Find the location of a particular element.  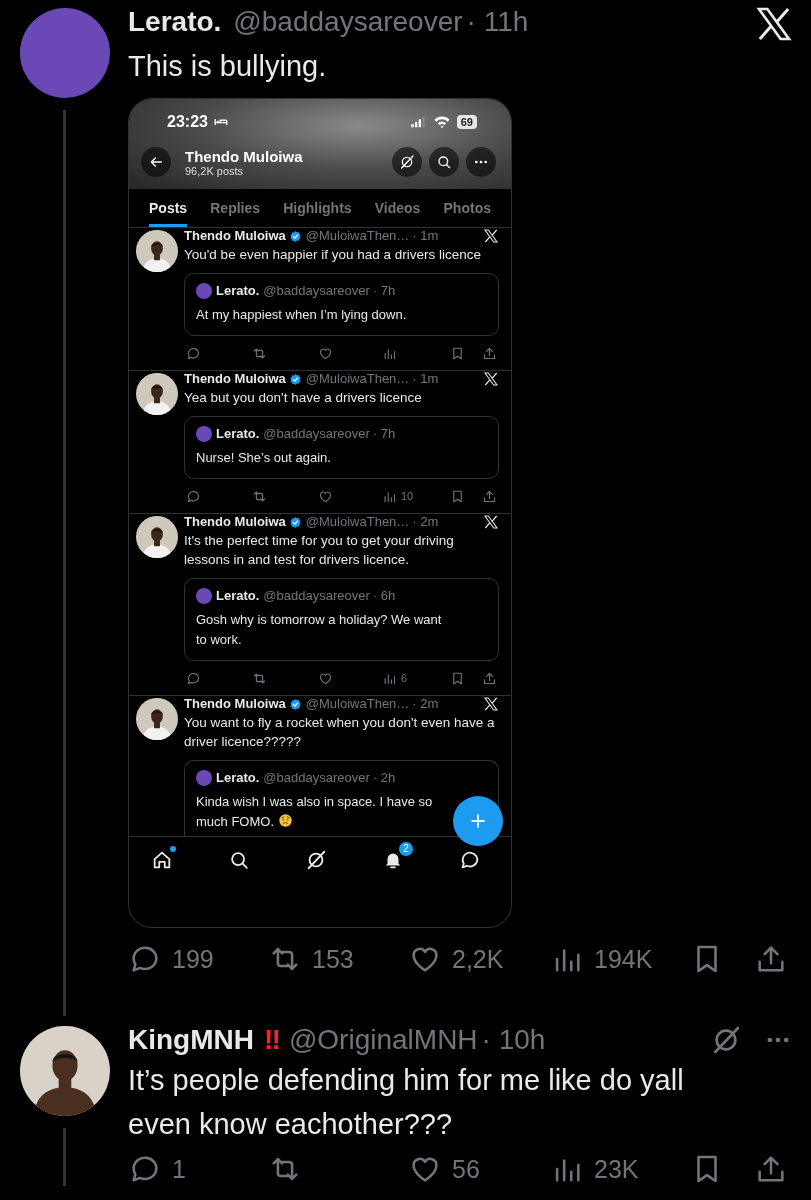

signal-icon is located at coordinates (417, 122).